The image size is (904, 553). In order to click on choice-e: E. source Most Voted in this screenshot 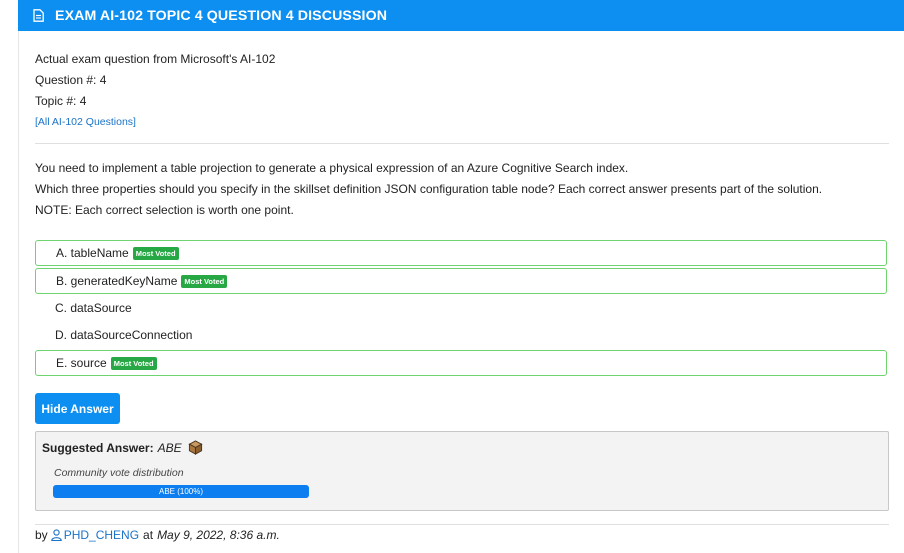, I will do `click(461, 363)`.